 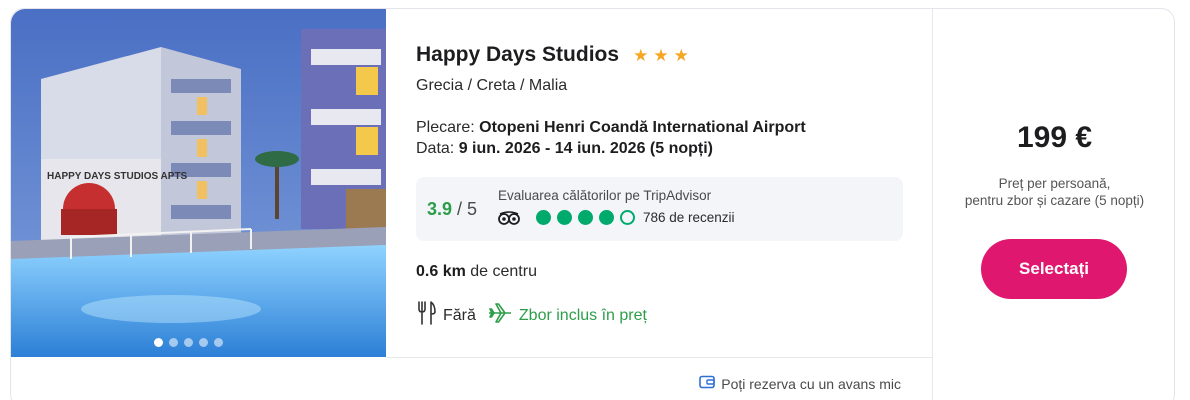 What do you see at coordinates (1054, 269) in the screenshot?
I see `select-button: Selectați` at bounding box center [1054, 269].